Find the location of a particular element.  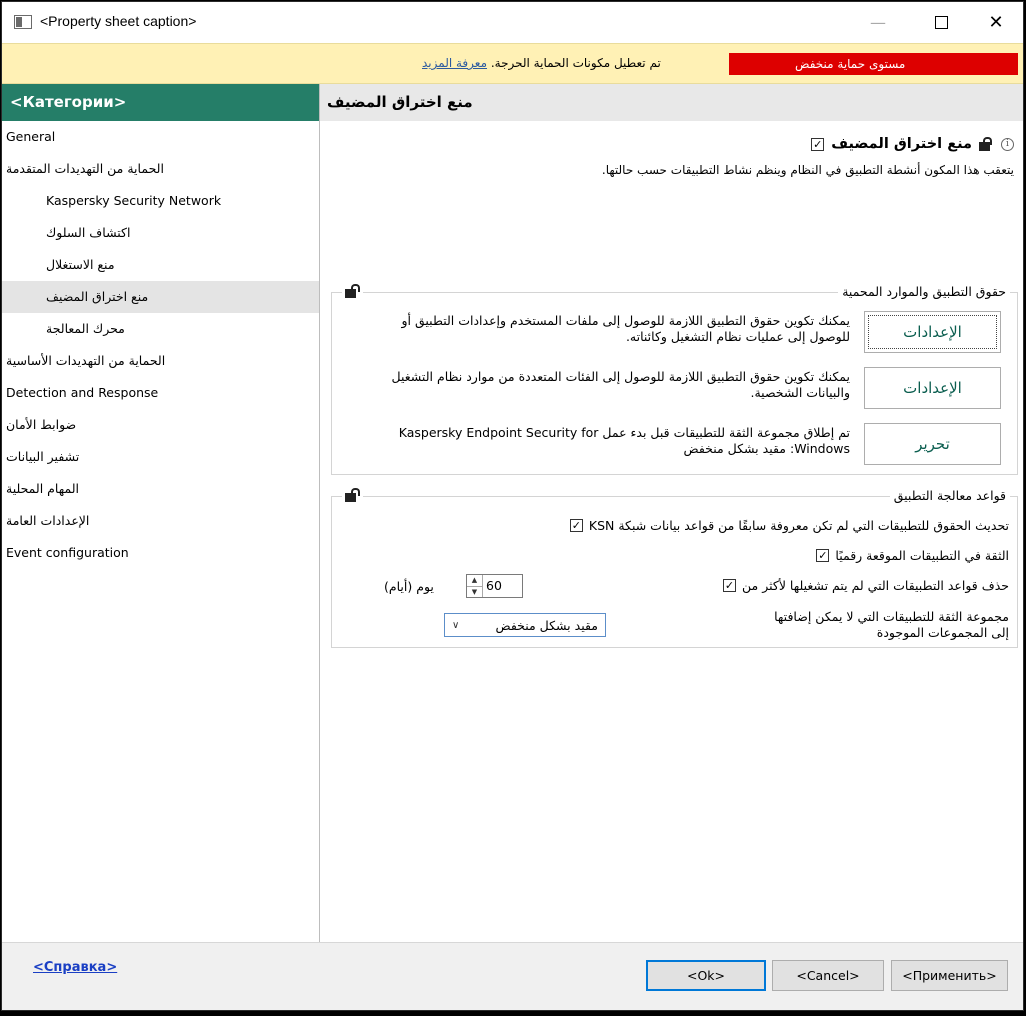

sidebar-item: الإعدادات العامة is located at coordinates (160, 521).